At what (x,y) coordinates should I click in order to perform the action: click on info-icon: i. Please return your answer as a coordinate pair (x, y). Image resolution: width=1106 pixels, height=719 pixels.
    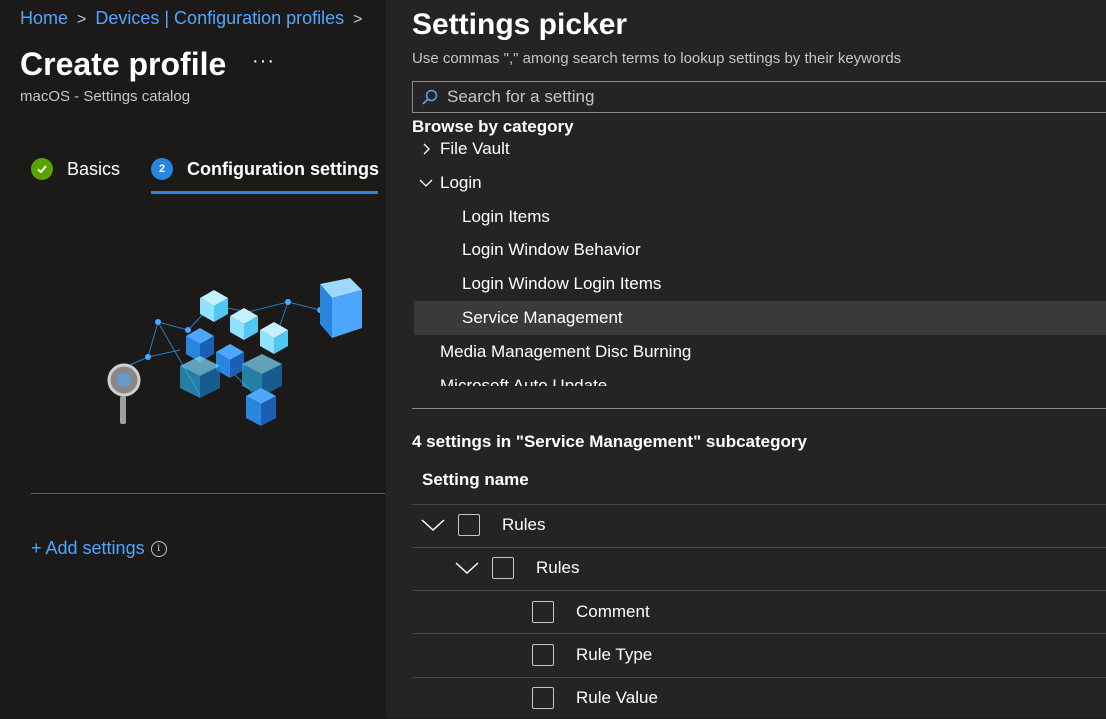
    Looking at the image, I should click on (158, 548).